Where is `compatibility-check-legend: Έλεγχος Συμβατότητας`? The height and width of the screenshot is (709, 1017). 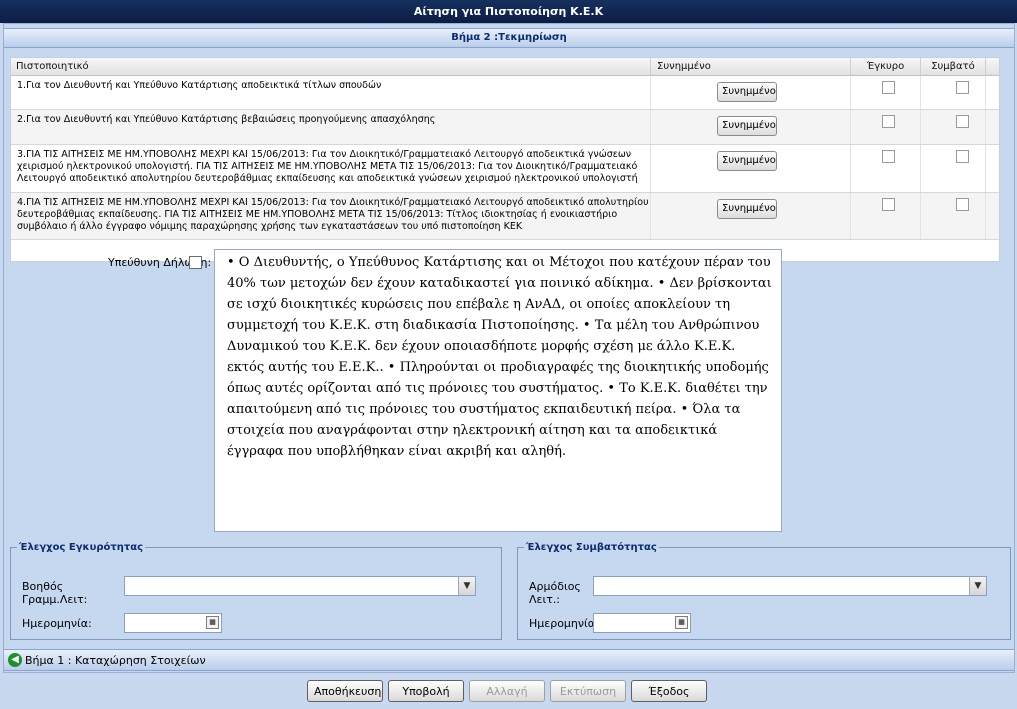
compatibility-check-legend: Έλεγχος Συμβατότητας is located at coordinates (591, 547).